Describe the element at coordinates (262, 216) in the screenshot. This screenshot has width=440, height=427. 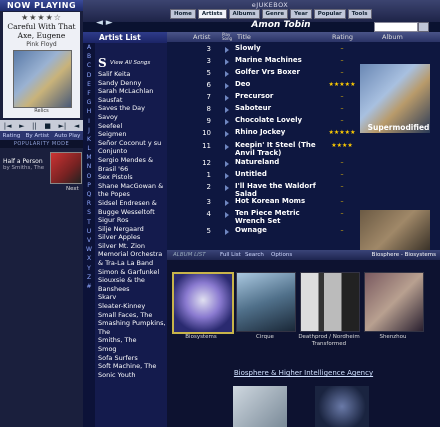
I see `track-row: 4 Ten Piece Metric Wrench Set –` at that location.